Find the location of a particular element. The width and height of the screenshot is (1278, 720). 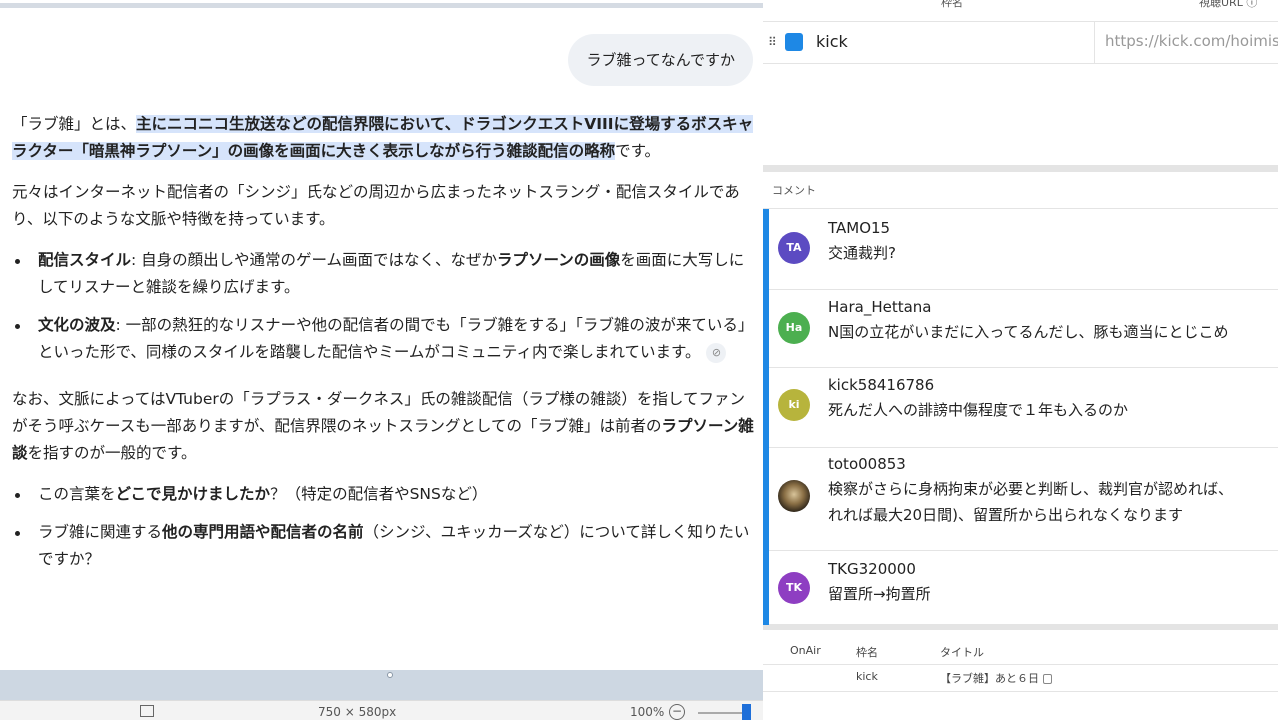

row-title-text: 【ラブ雑】あと６日 is located at coordinates (989, 678).